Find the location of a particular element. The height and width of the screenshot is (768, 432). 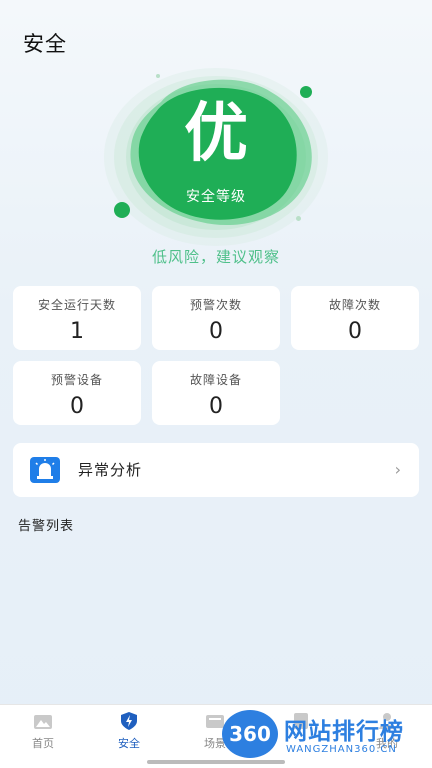

chevron-right-icon: › is located at coordinates (397, 469).